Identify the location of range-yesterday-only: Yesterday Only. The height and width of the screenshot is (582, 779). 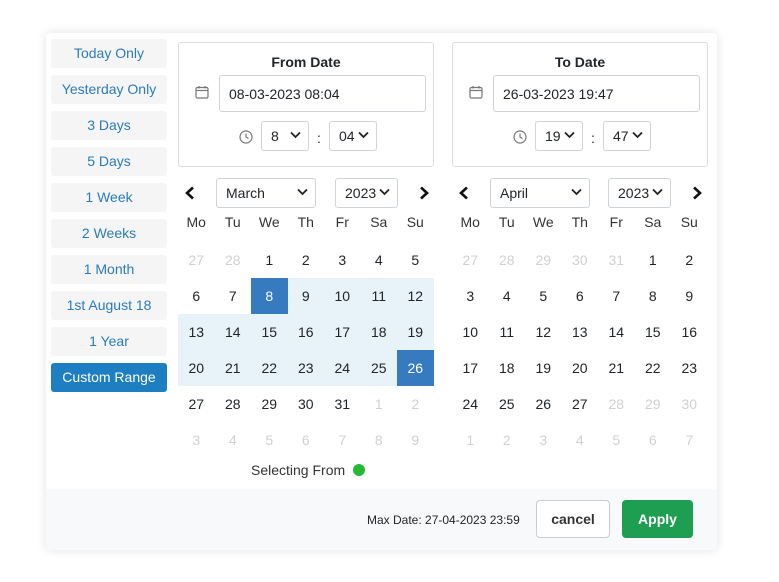
(109, 89).